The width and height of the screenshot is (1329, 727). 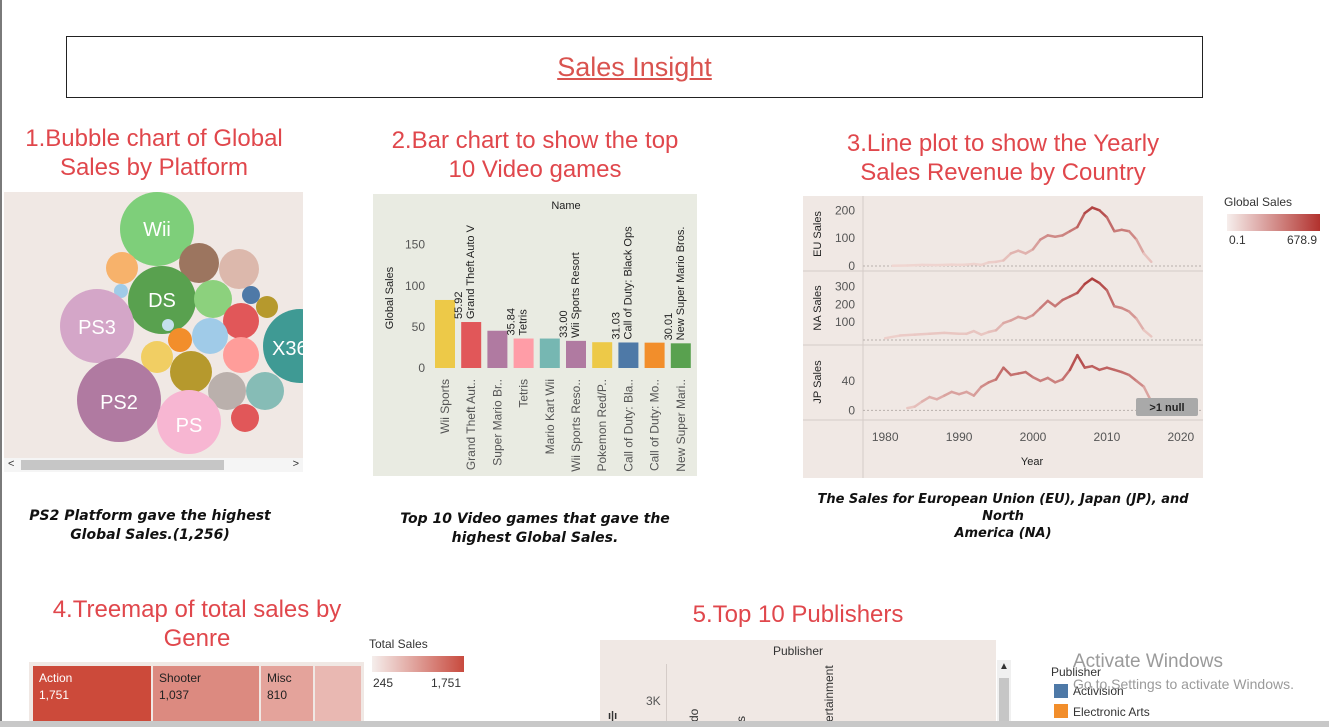 I want to click on legend-item-electronic-arts: Electronic Arts, so click(x=1111, y=712).